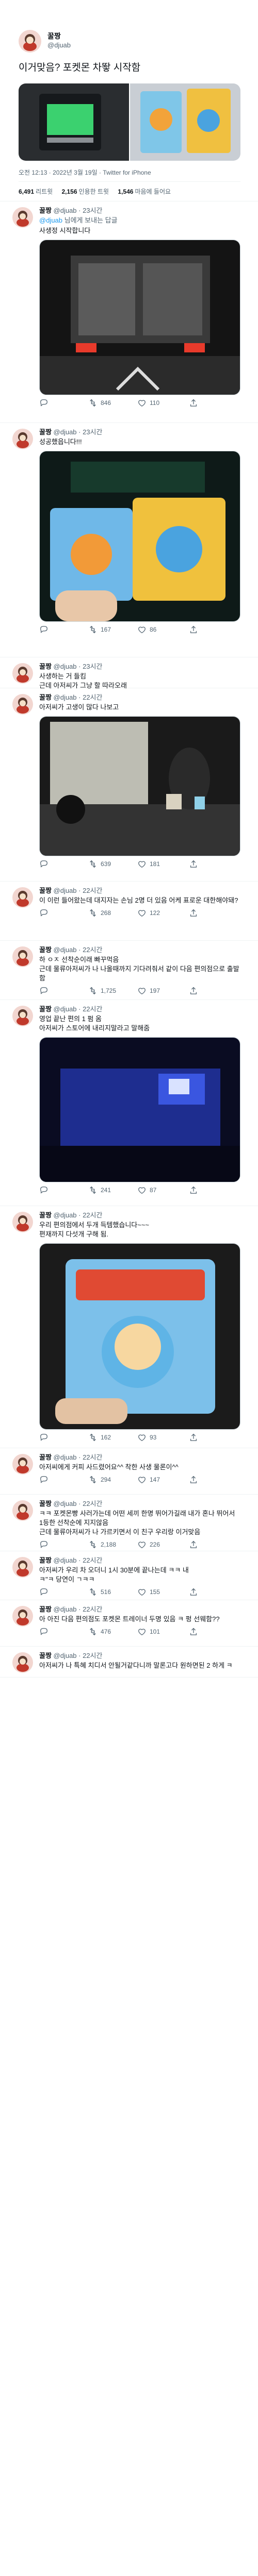 The width and height of the screenshot is (258, 2576). I want to click on retweet-button: 846, so click(99, 403).